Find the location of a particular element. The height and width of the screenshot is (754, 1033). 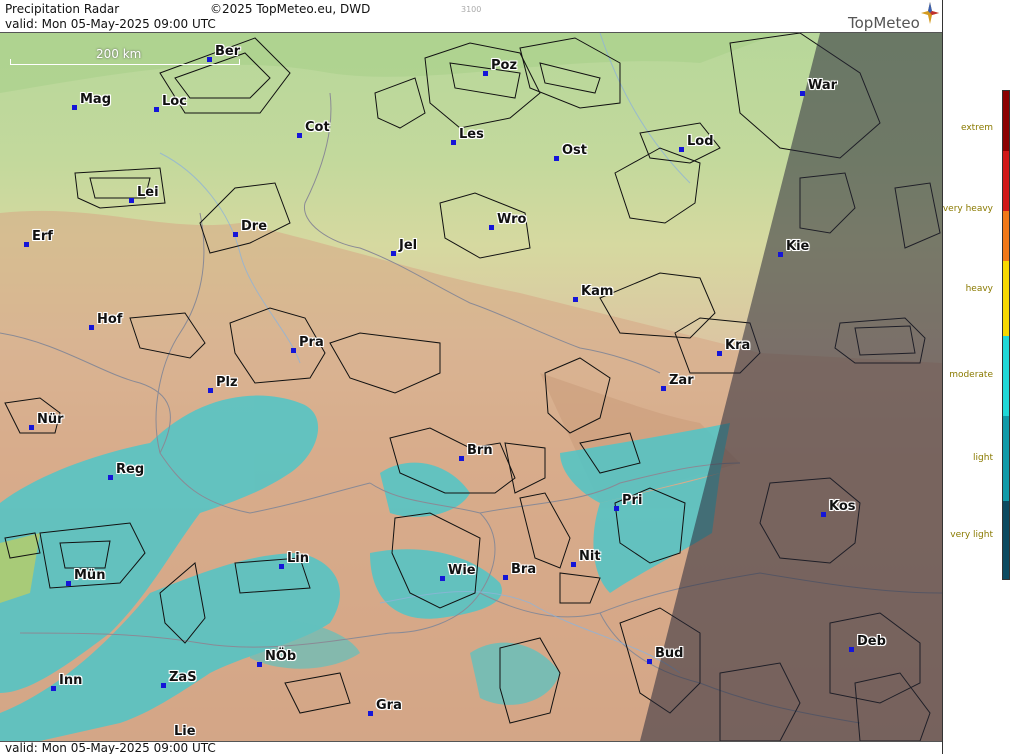

scale-line is located at coordinates (125, 62).